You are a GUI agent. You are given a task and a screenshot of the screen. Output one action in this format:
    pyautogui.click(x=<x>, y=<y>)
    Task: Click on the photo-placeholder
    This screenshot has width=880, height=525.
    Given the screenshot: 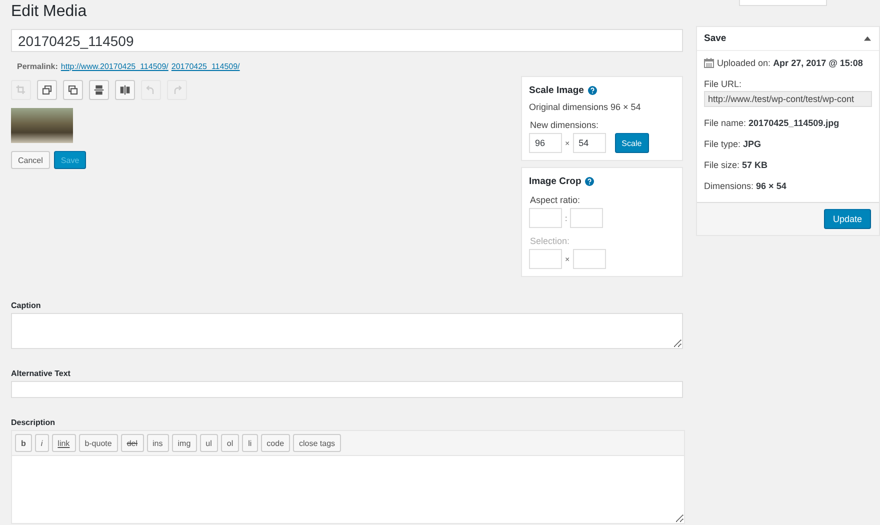 What is the action you would take?
    pyautogui.click(x=42, y=125)
    